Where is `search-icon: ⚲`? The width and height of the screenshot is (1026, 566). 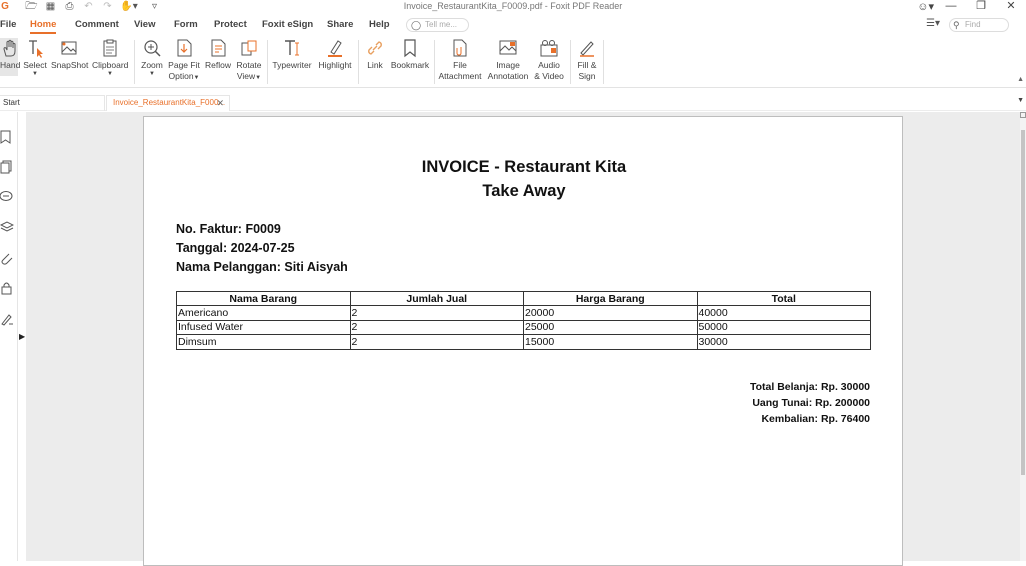
search-icon: ⚲ is located at coordinates (956, 25).